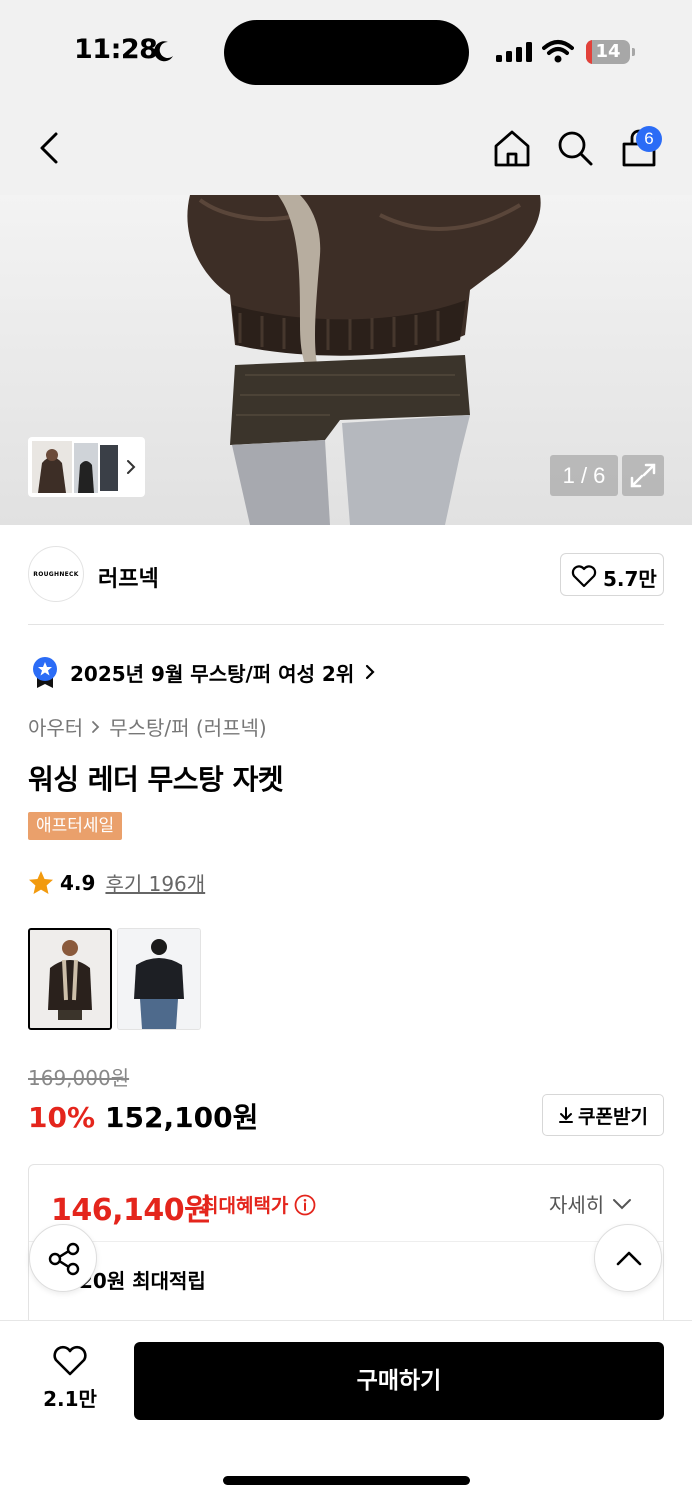 The image size is (692, 1500). Describe the element at coordinates (577, 1205) in the screenshot. I see `detail-label: 자세히` at that location.